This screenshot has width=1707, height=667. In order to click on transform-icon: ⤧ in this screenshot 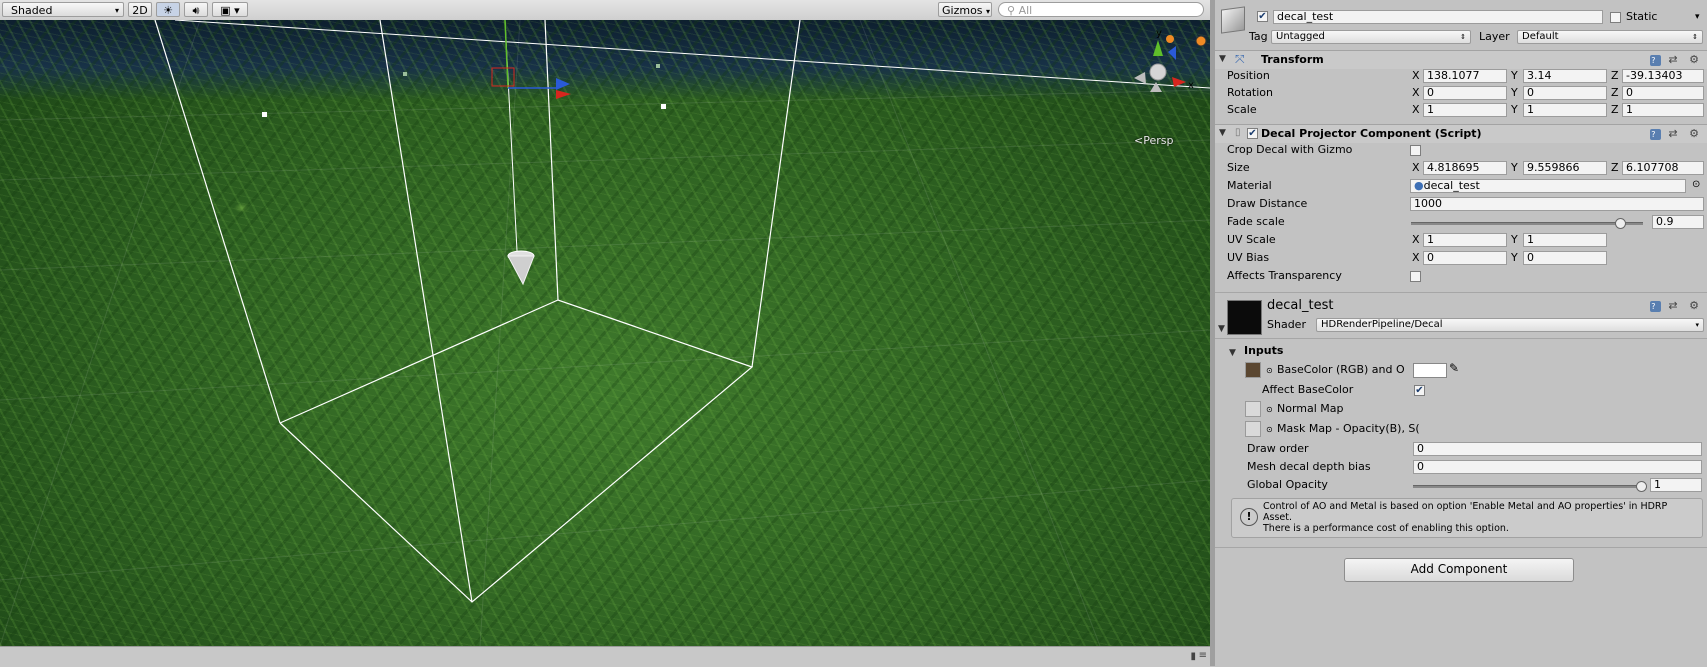, I will do `click(1240, 59)`.